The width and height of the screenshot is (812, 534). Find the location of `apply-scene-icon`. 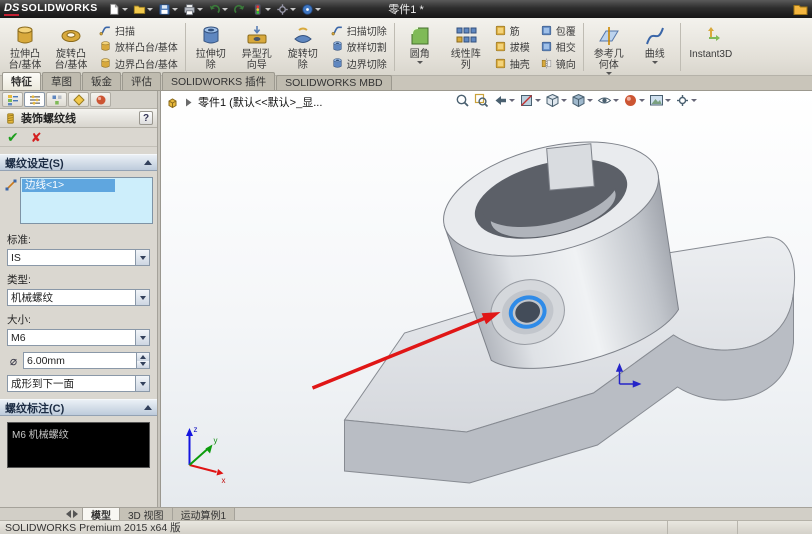

apply-scene-icon is located at coordinates (660, 100).